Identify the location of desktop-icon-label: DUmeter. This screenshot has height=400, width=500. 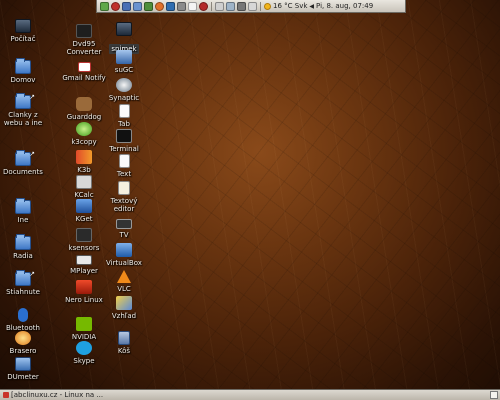
(23, 377).